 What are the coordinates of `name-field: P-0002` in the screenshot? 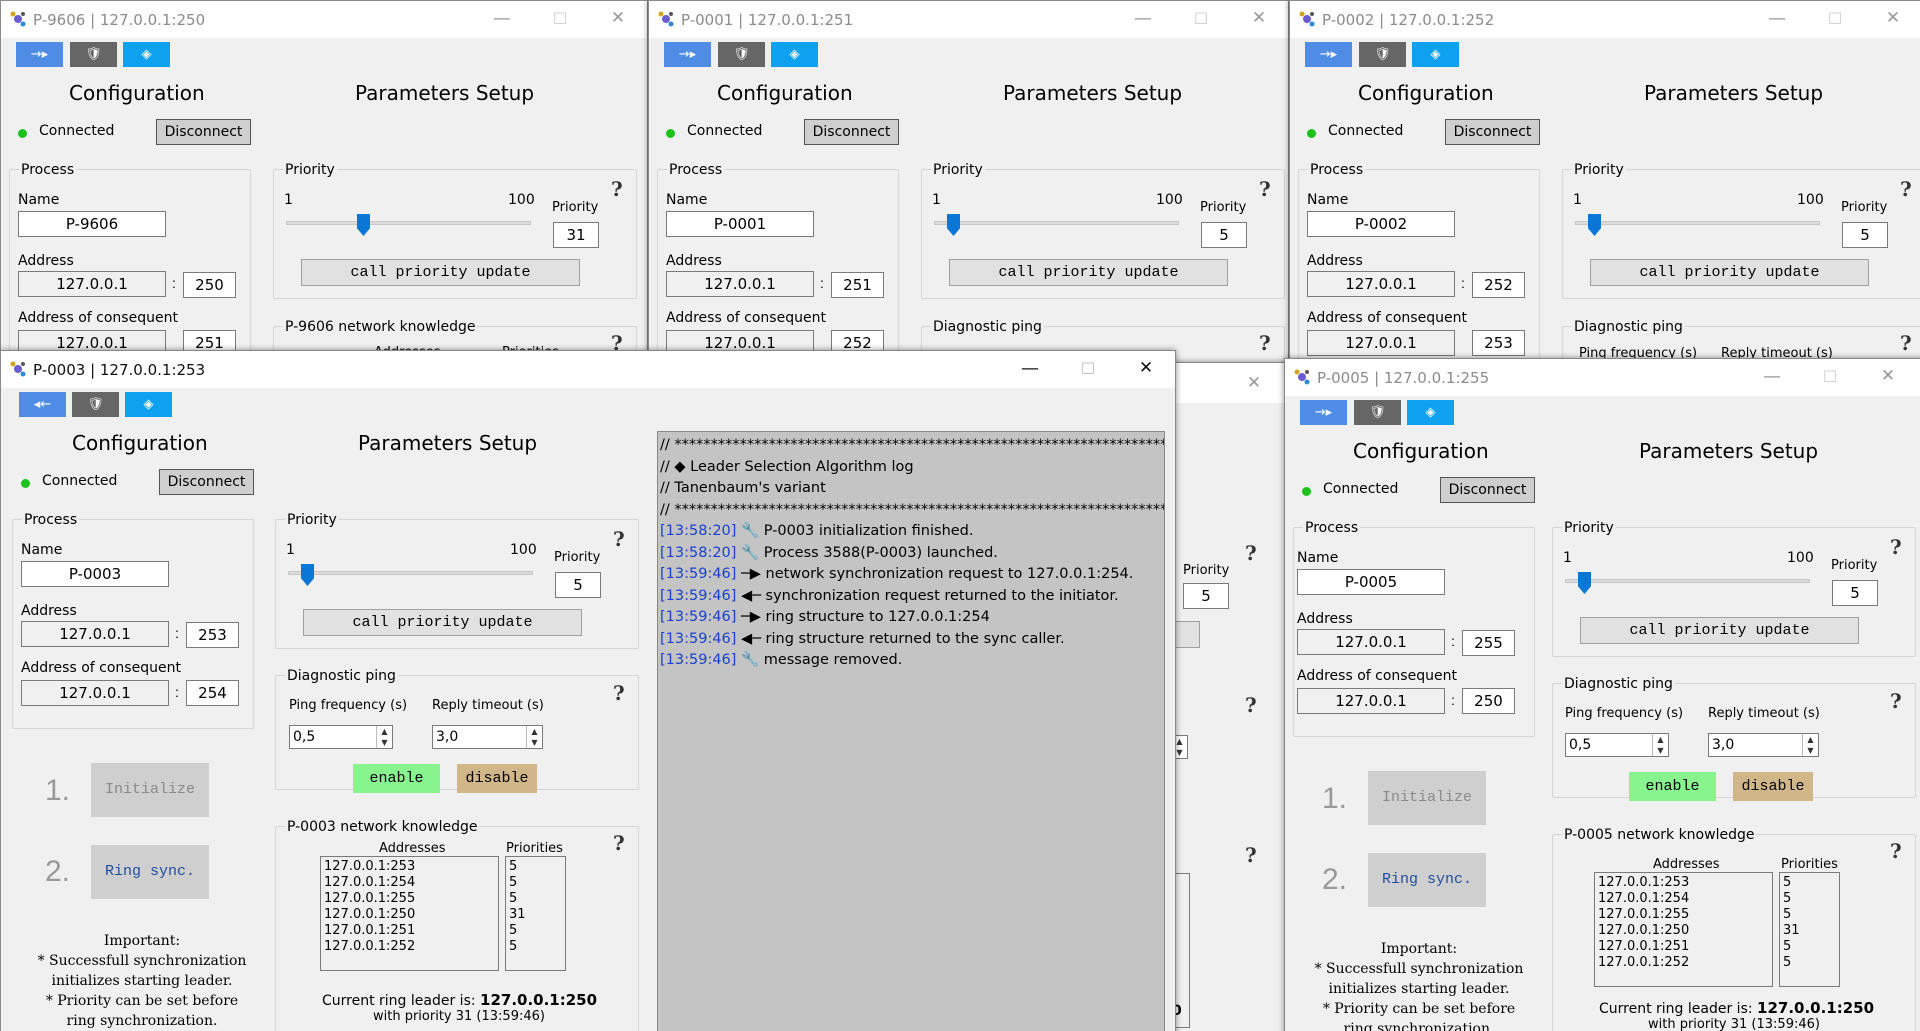 It's located at (1381, 224).